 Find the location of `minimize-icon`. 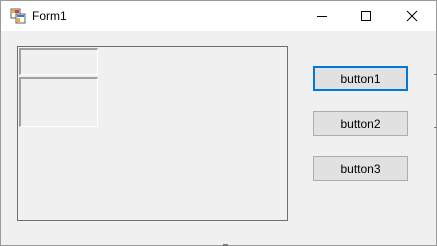

minimize-icon is located at coordinates (322, 16).